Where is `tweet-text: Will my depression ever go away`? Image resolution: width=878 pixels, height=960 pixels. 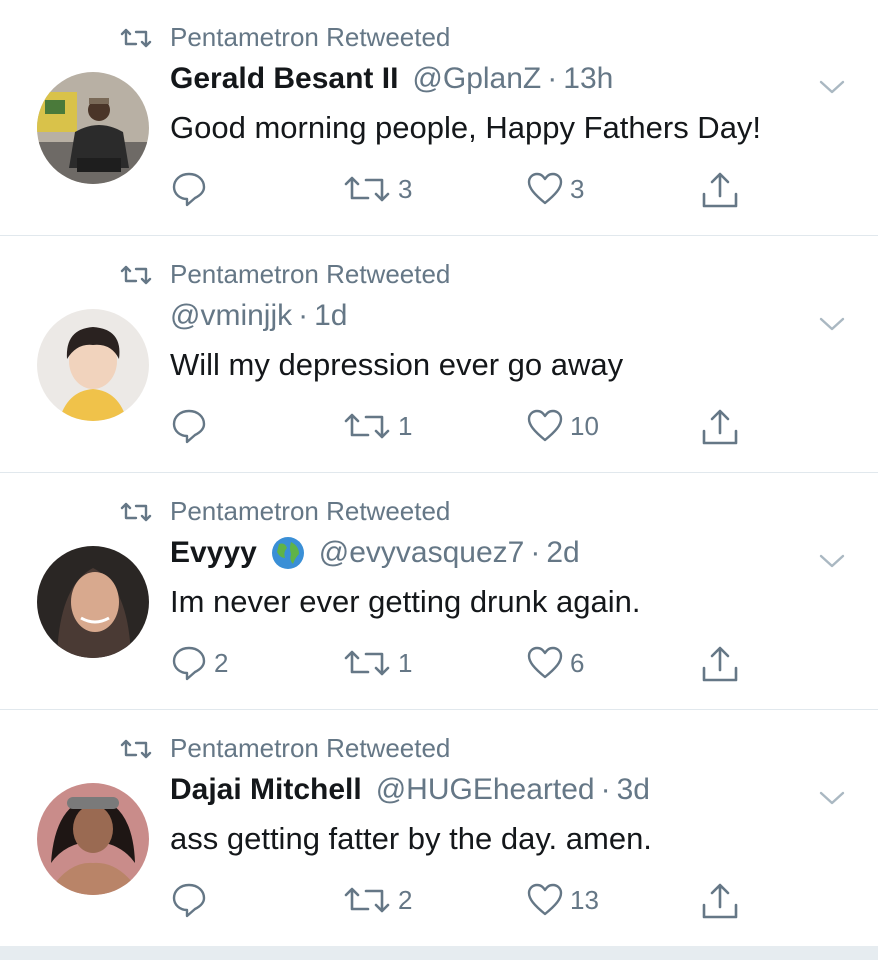
tweet-text: Will my depression ever go away is located at coordinates (397, 364).